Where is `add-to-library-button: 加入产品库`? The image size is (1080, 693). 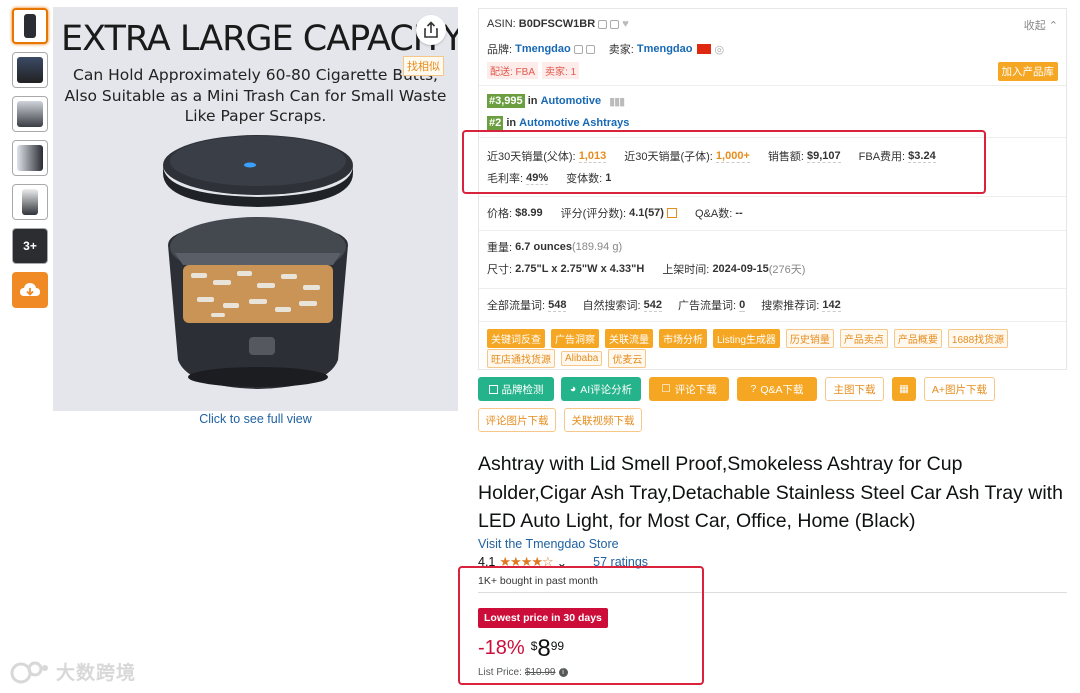
add-to-library-button: 加入产品库 is located at coordinates (1027, 71).